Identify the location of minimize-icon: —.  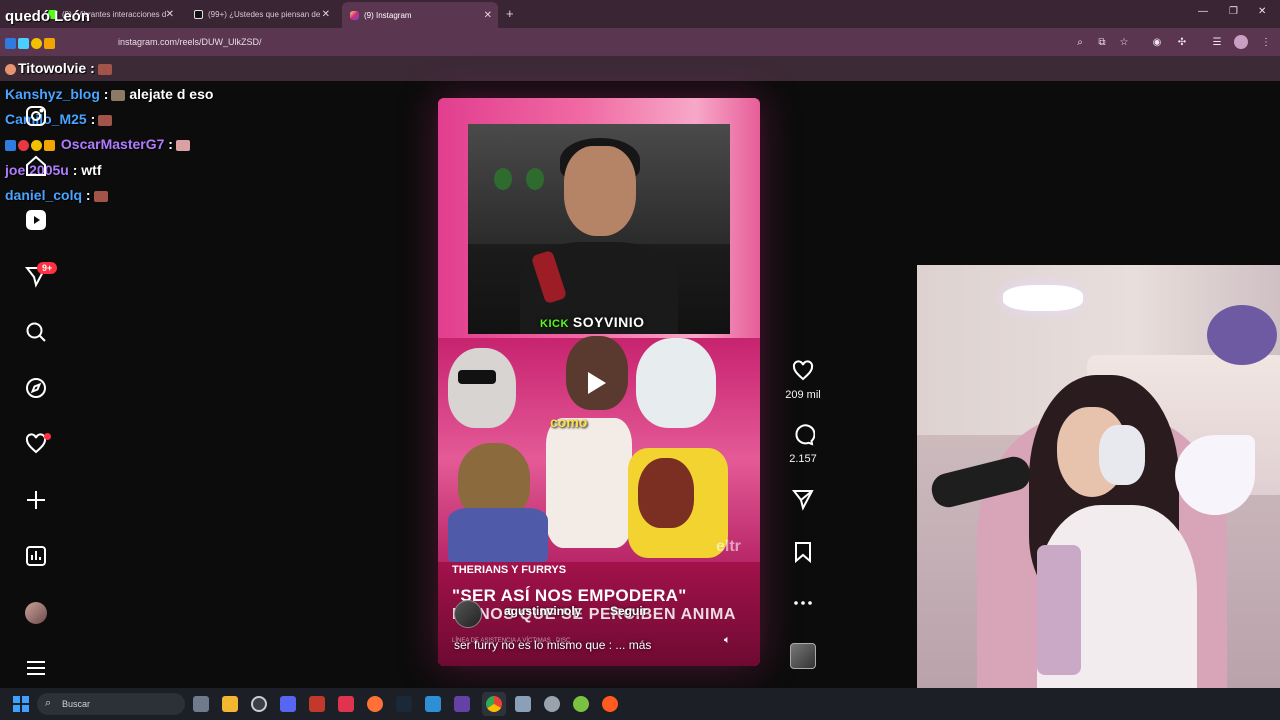
(1203, 11).